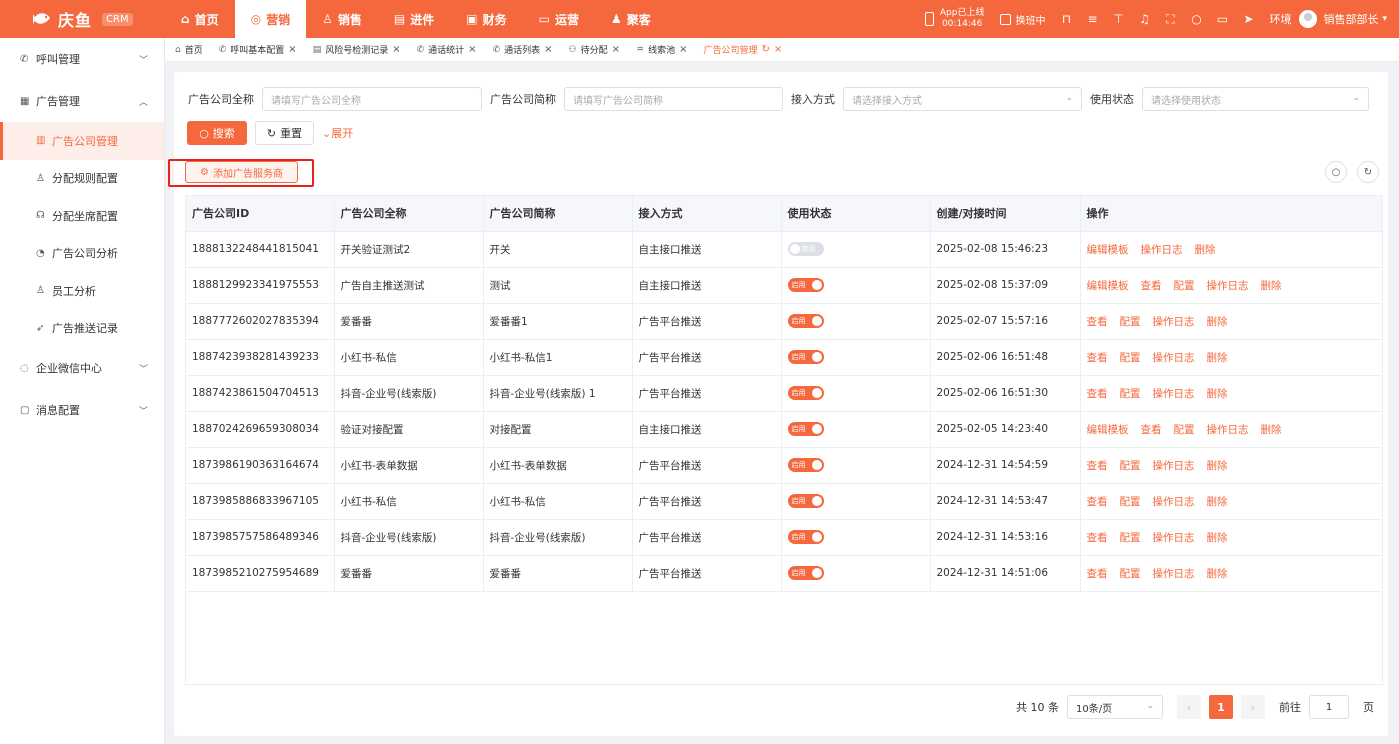 Image resolution: width=1399 pixels, height=744 pixels. What do you see at coordinates (447, 49) in the screenshot?
I see `tab-4: ✆ 通话统计 ×` at bounding box center [447, 49].